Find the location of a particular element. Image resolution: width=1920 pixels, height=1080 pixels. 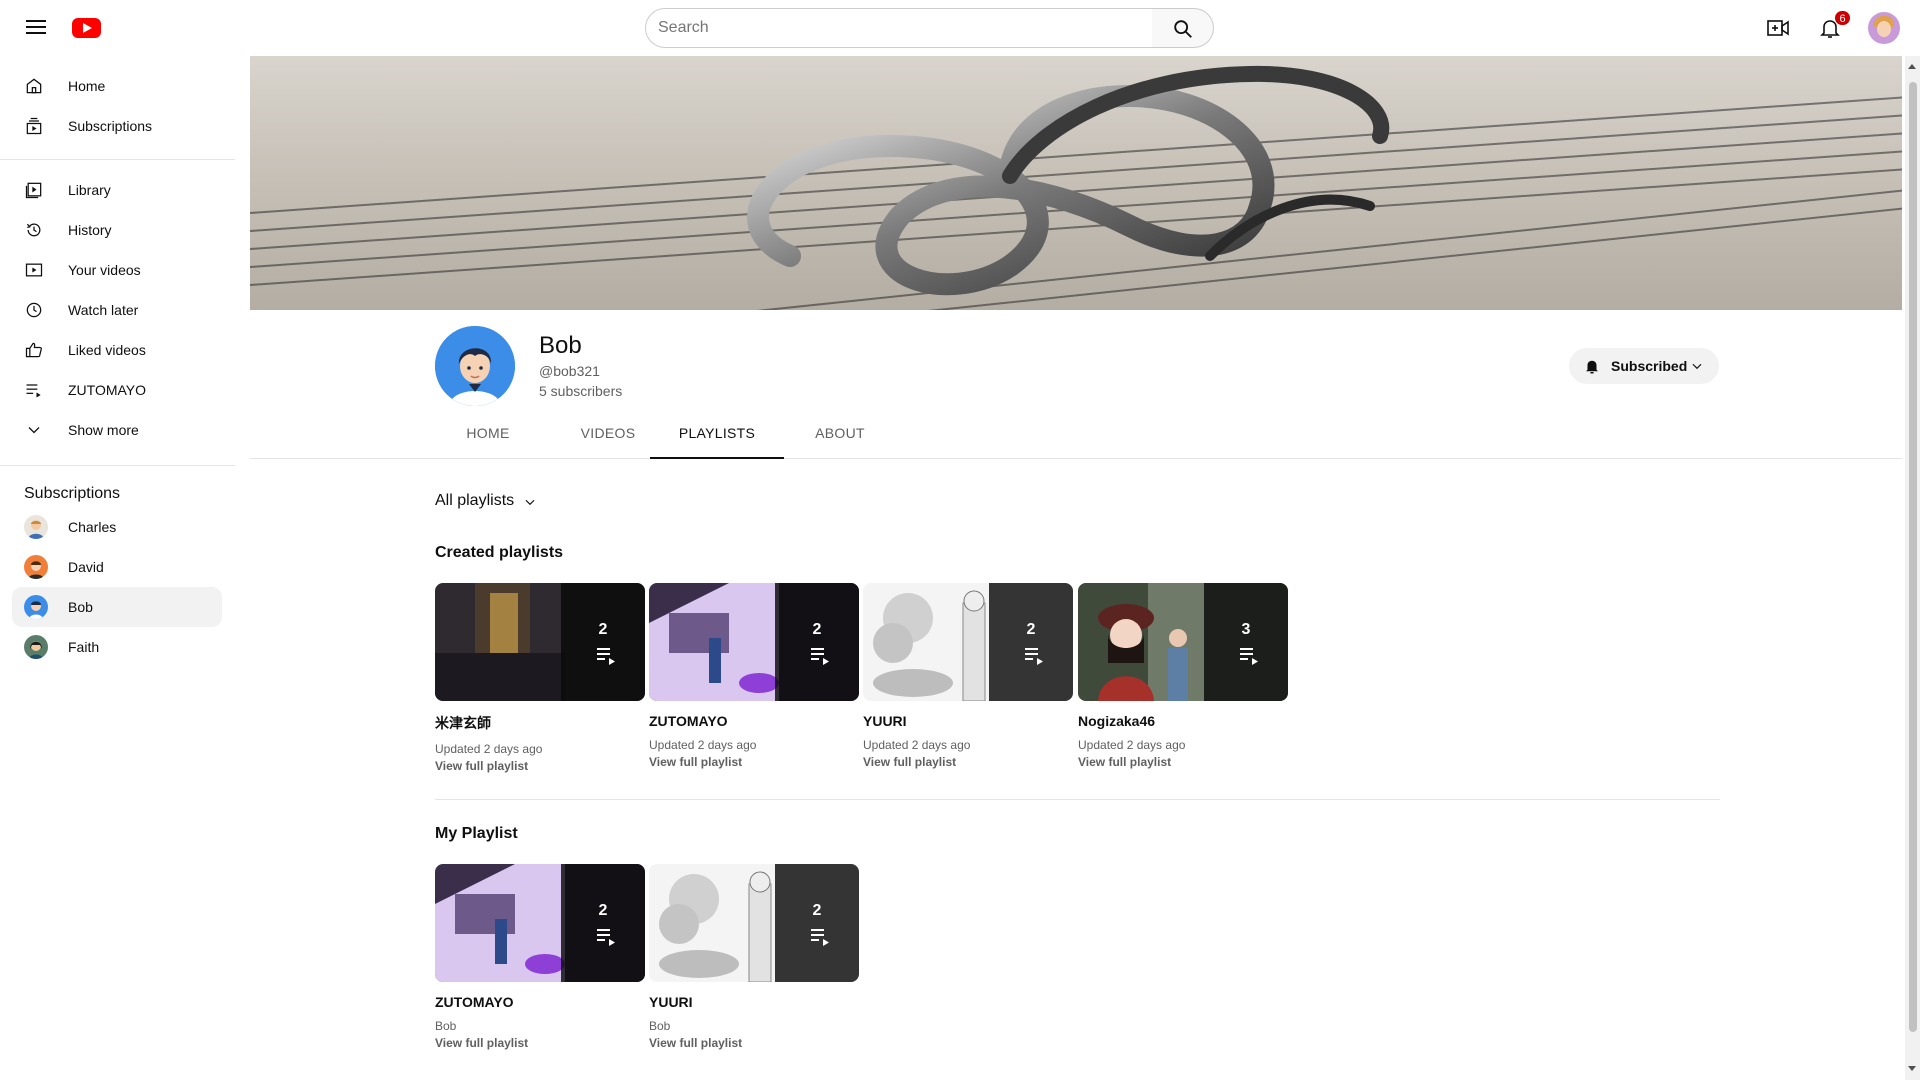

channel-avatar is located at coordinates (475, 366).